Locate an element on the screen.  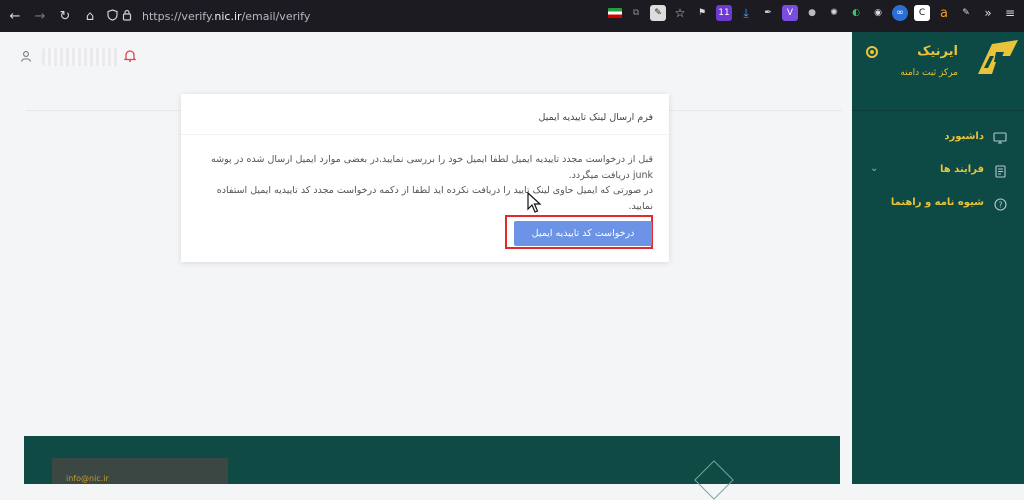
color-extension-icon: ◐ is located at coordinates (856, 13).